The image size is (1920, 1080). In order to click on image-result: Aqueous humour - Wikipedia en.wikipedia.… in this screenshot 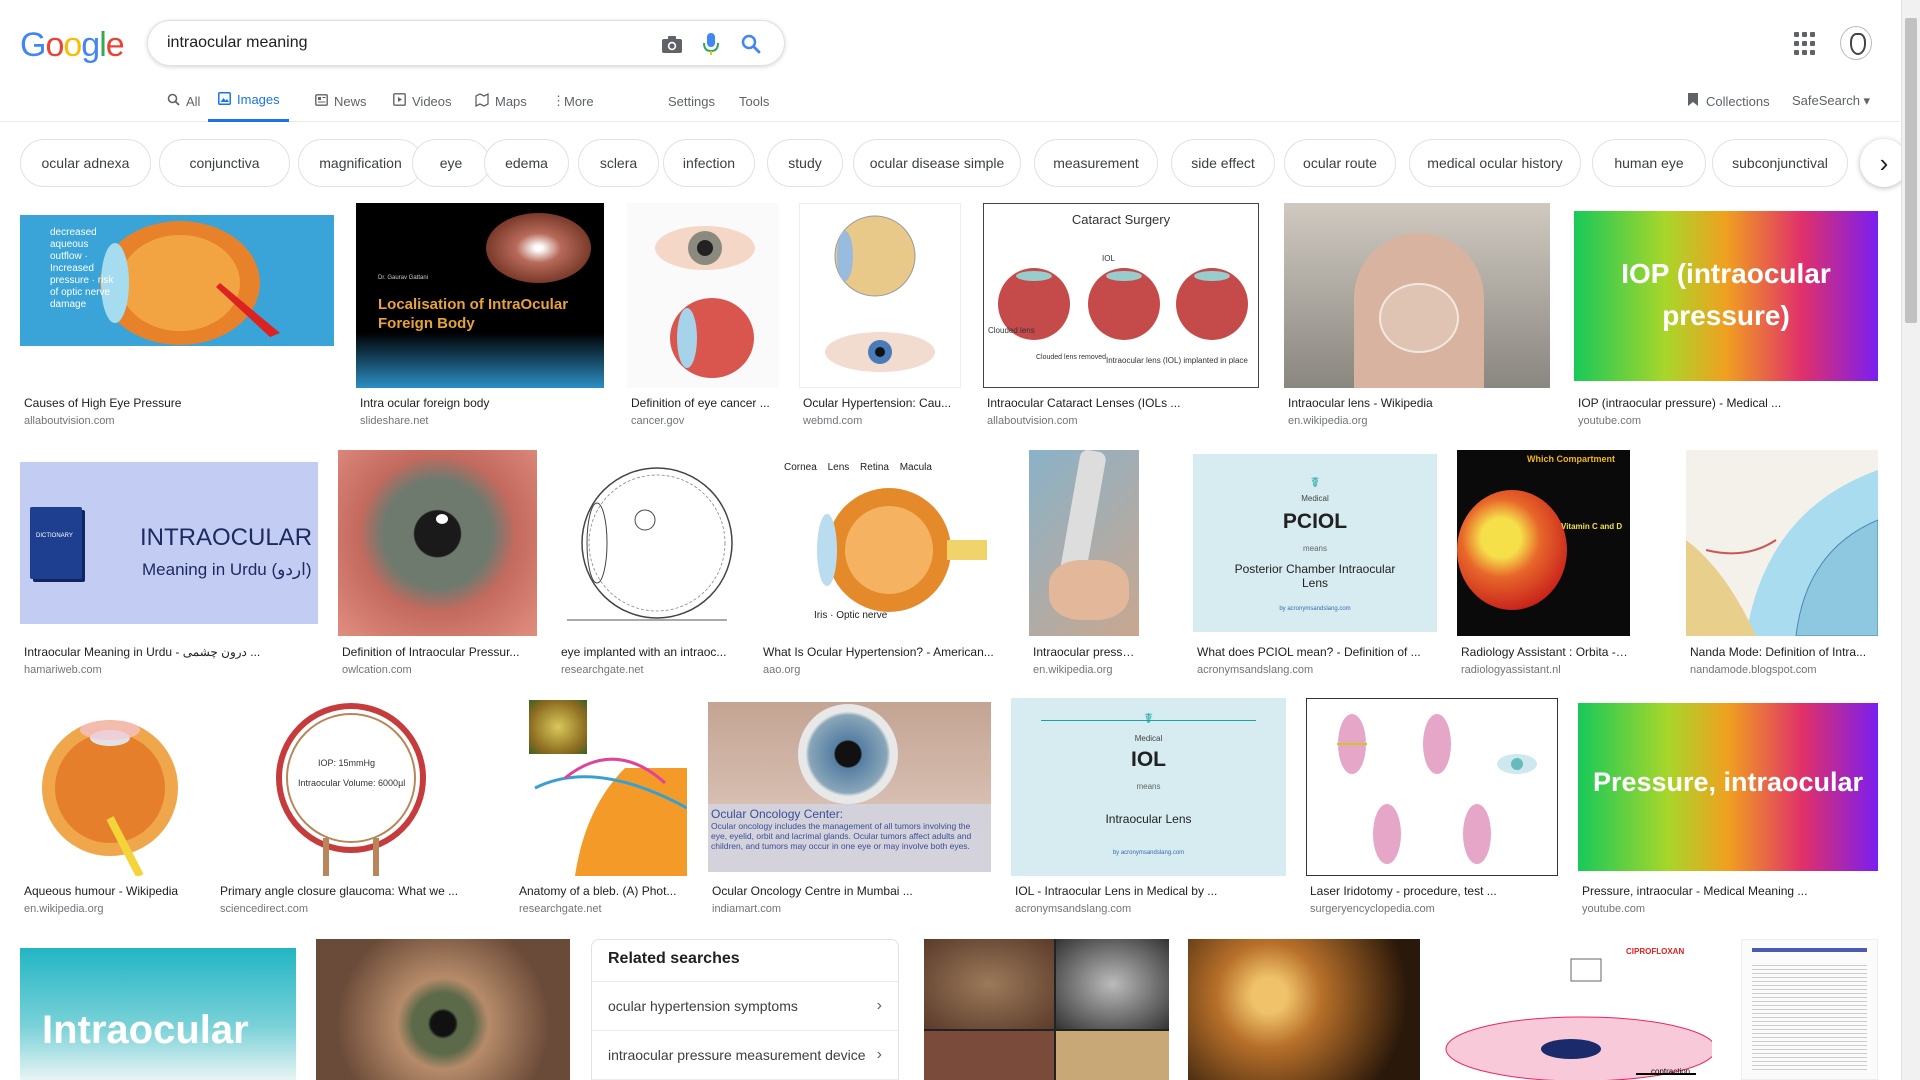, I will do `click(108, 808)`.